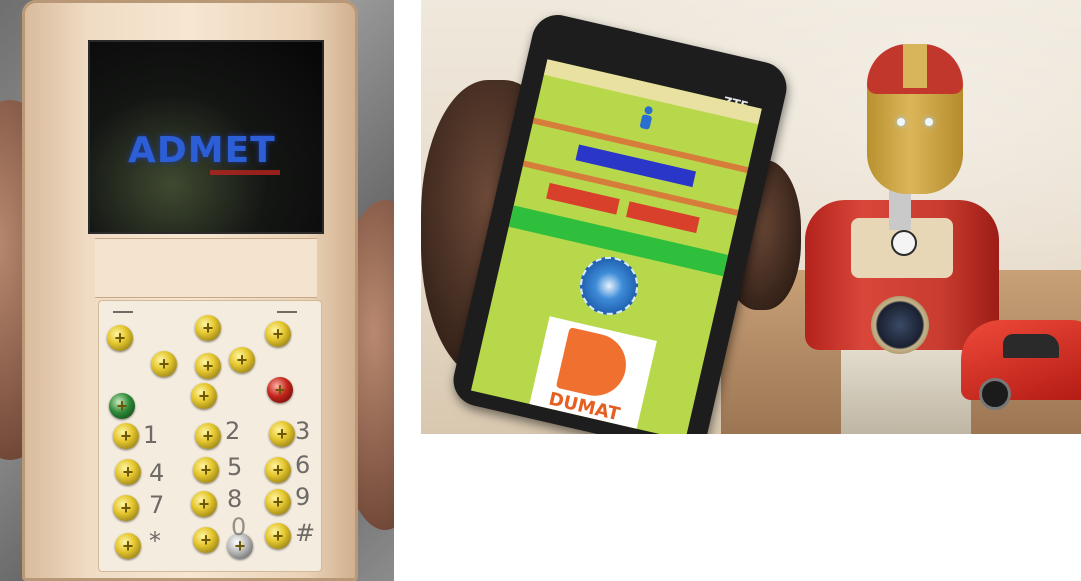  What do you see at coordinates (646, 118) in the screenshot?
I see `person-icon` at bounding box center [646, 118].